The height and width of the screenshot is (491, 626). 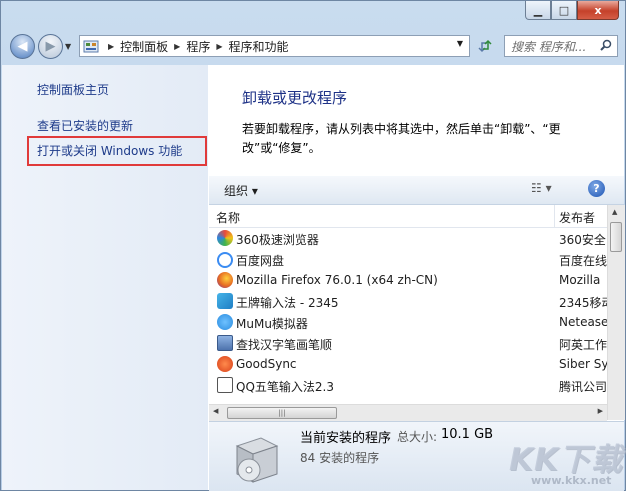 What do you see at coordinates (408, 216) in the screenshot?
I see `column-header-row: 名称 发布者` at bounding box center [408, 216].